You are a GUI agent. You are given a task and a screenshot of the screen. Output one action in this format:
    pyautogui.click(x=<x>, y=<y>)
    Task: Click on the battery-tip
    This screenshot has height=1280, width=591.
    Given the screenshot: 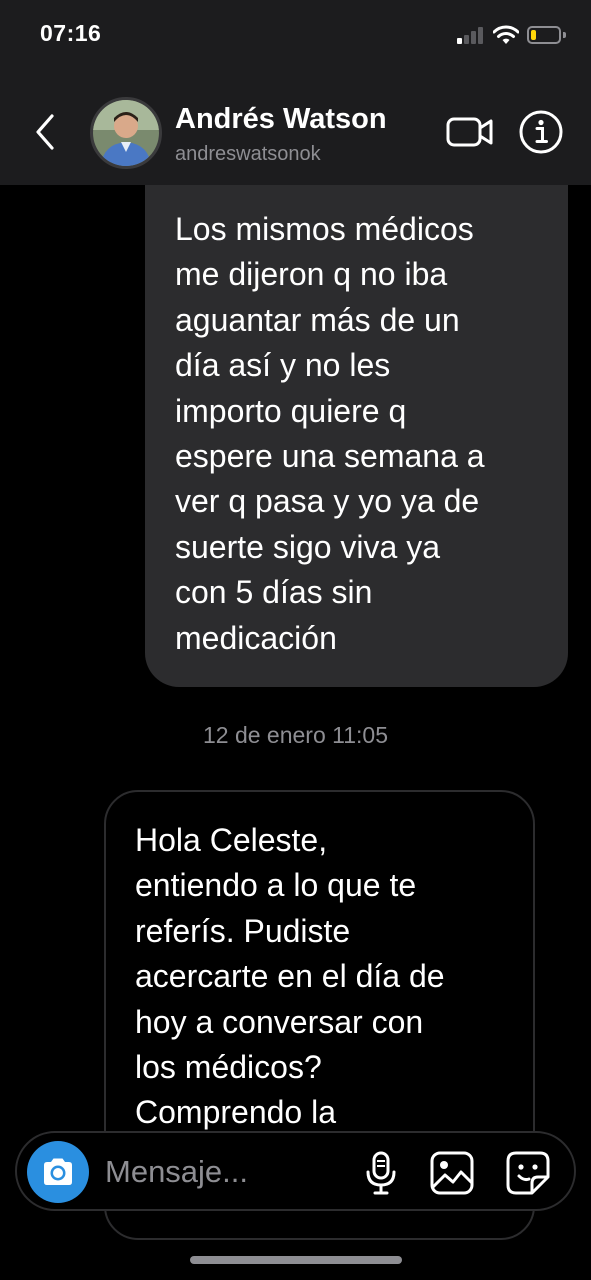 What is the action you would take?
    pyautogui.click(x=564, y=35)
    